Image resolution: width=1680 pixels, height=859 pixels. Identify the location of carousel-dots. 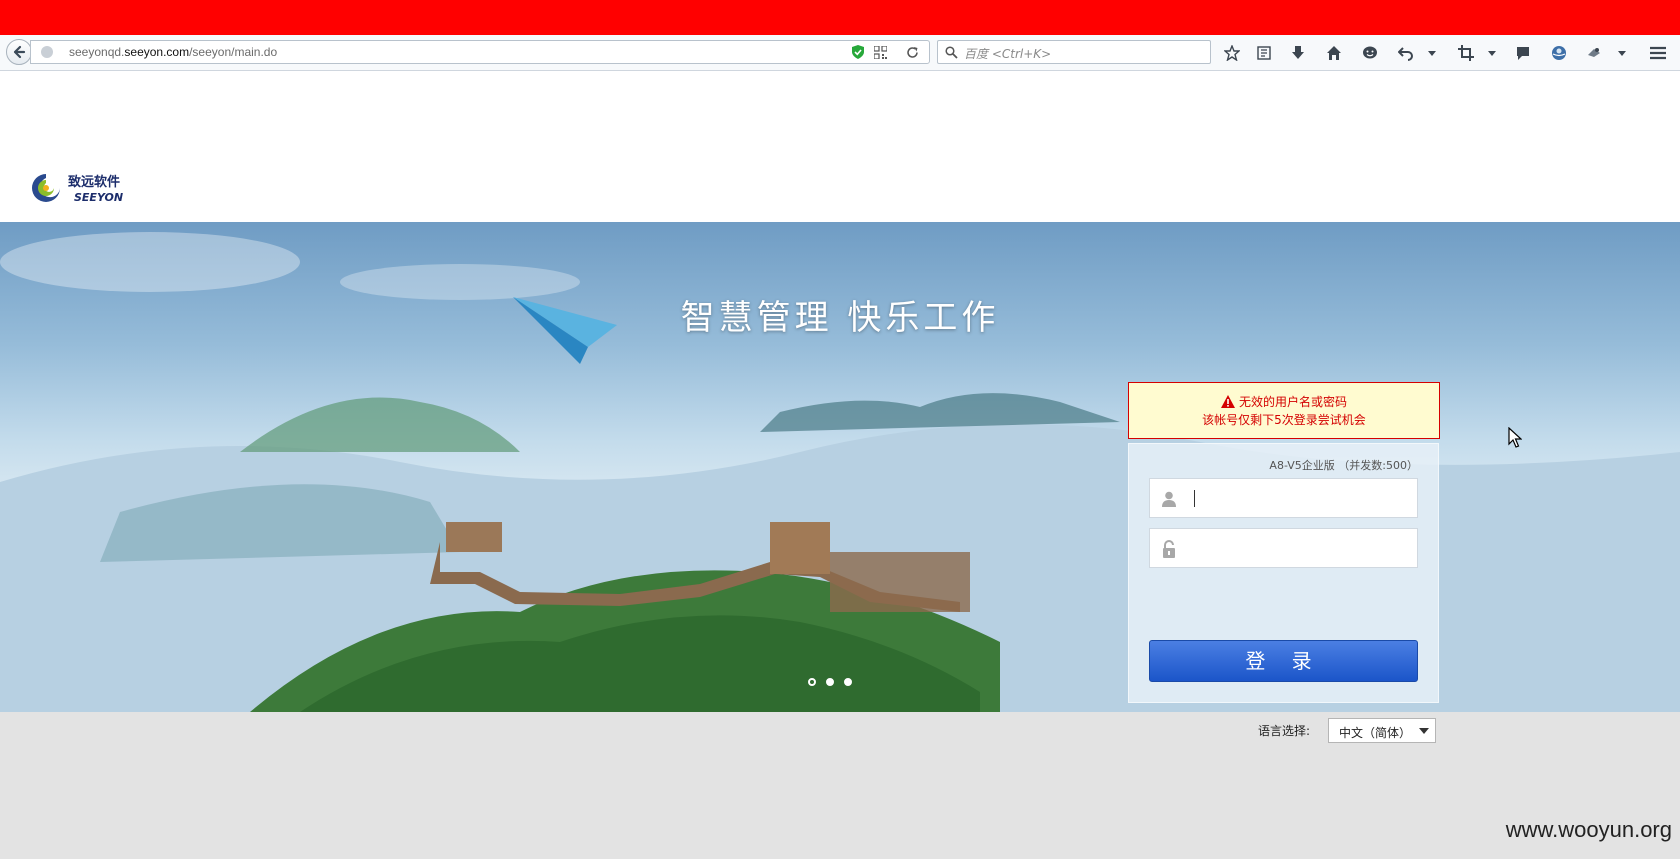
(830, 682).